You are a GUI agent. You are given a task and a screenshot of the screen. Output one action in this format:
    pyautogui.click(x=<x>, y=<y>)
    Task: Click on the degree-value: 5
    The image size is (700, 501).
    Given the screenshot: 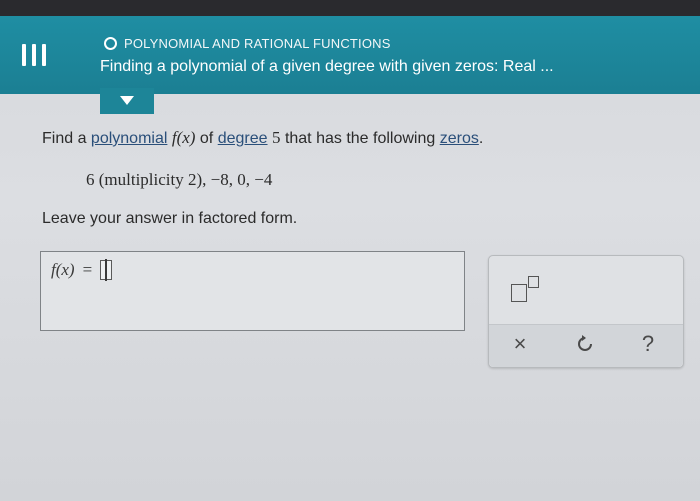 What is the action you would take?
    pyautogui.click(x=276, y=137)
    